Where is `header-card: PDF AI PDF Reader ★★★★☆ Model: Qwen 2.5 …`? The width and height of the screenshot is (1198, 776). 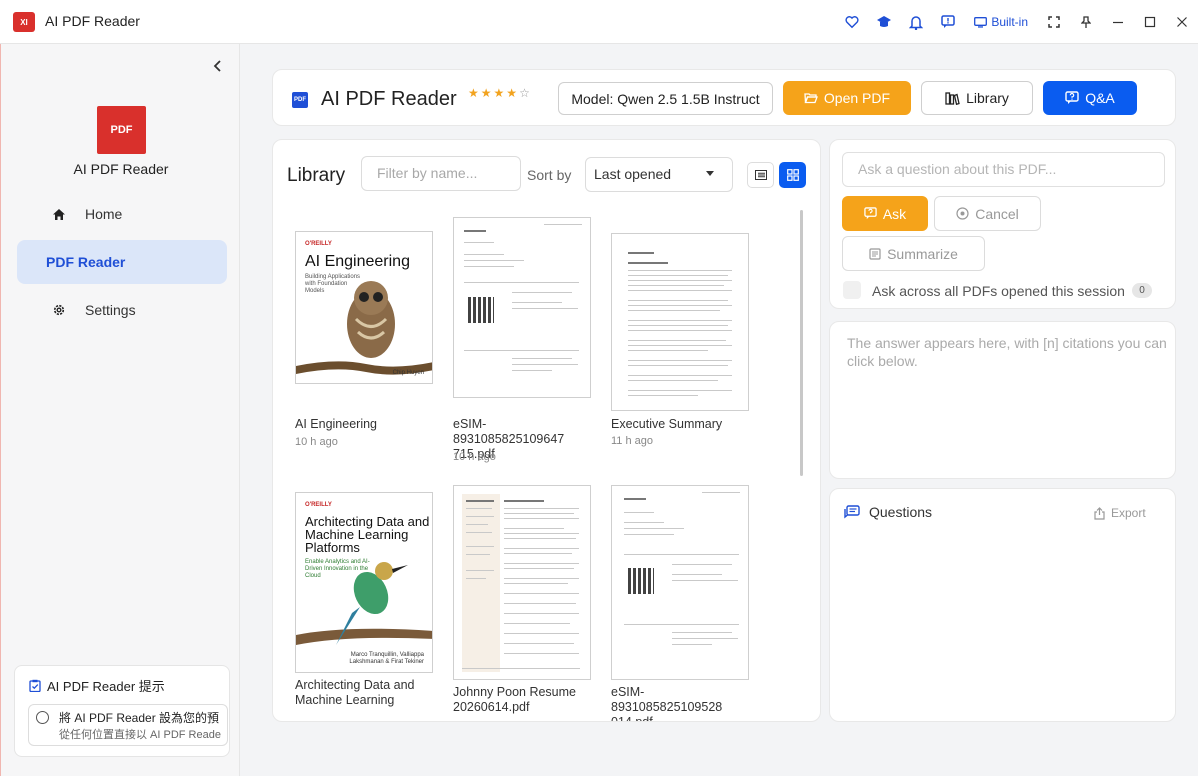 header-card: PDF AI PDF Reader ★★★★☆ Model: Qwen 2.5 … is located at coordinates (724, 97).